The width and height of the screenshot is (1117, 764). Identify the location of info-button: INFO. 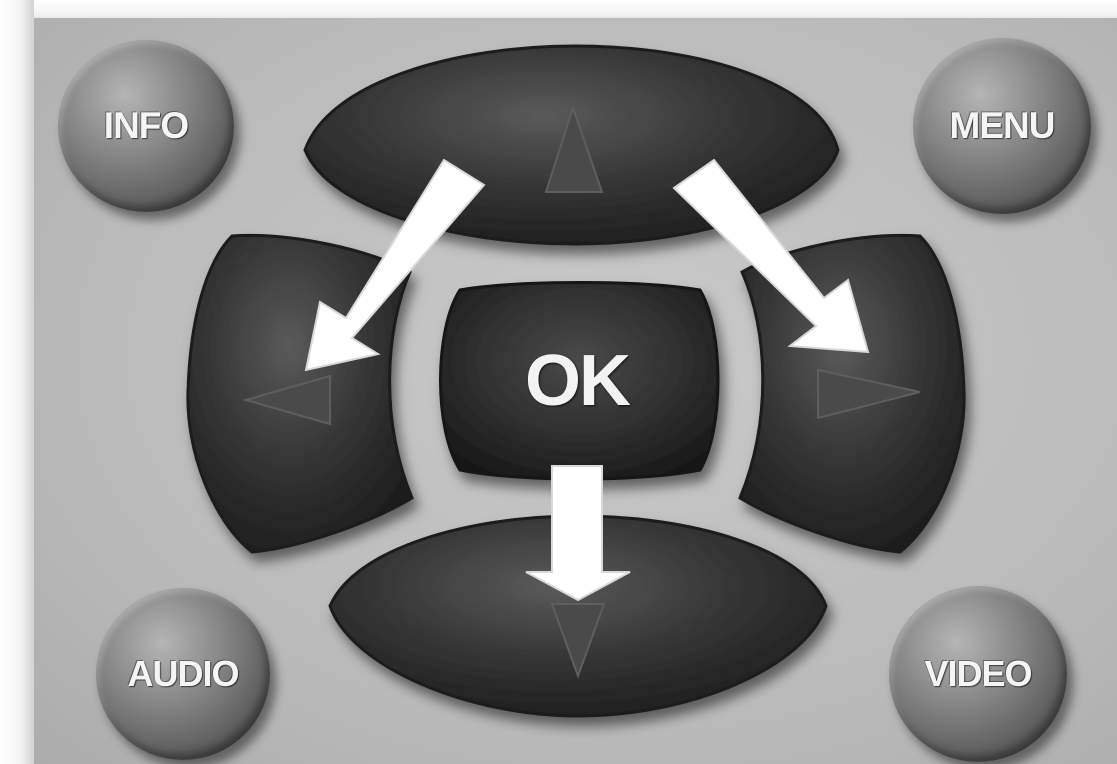
(146, 126).